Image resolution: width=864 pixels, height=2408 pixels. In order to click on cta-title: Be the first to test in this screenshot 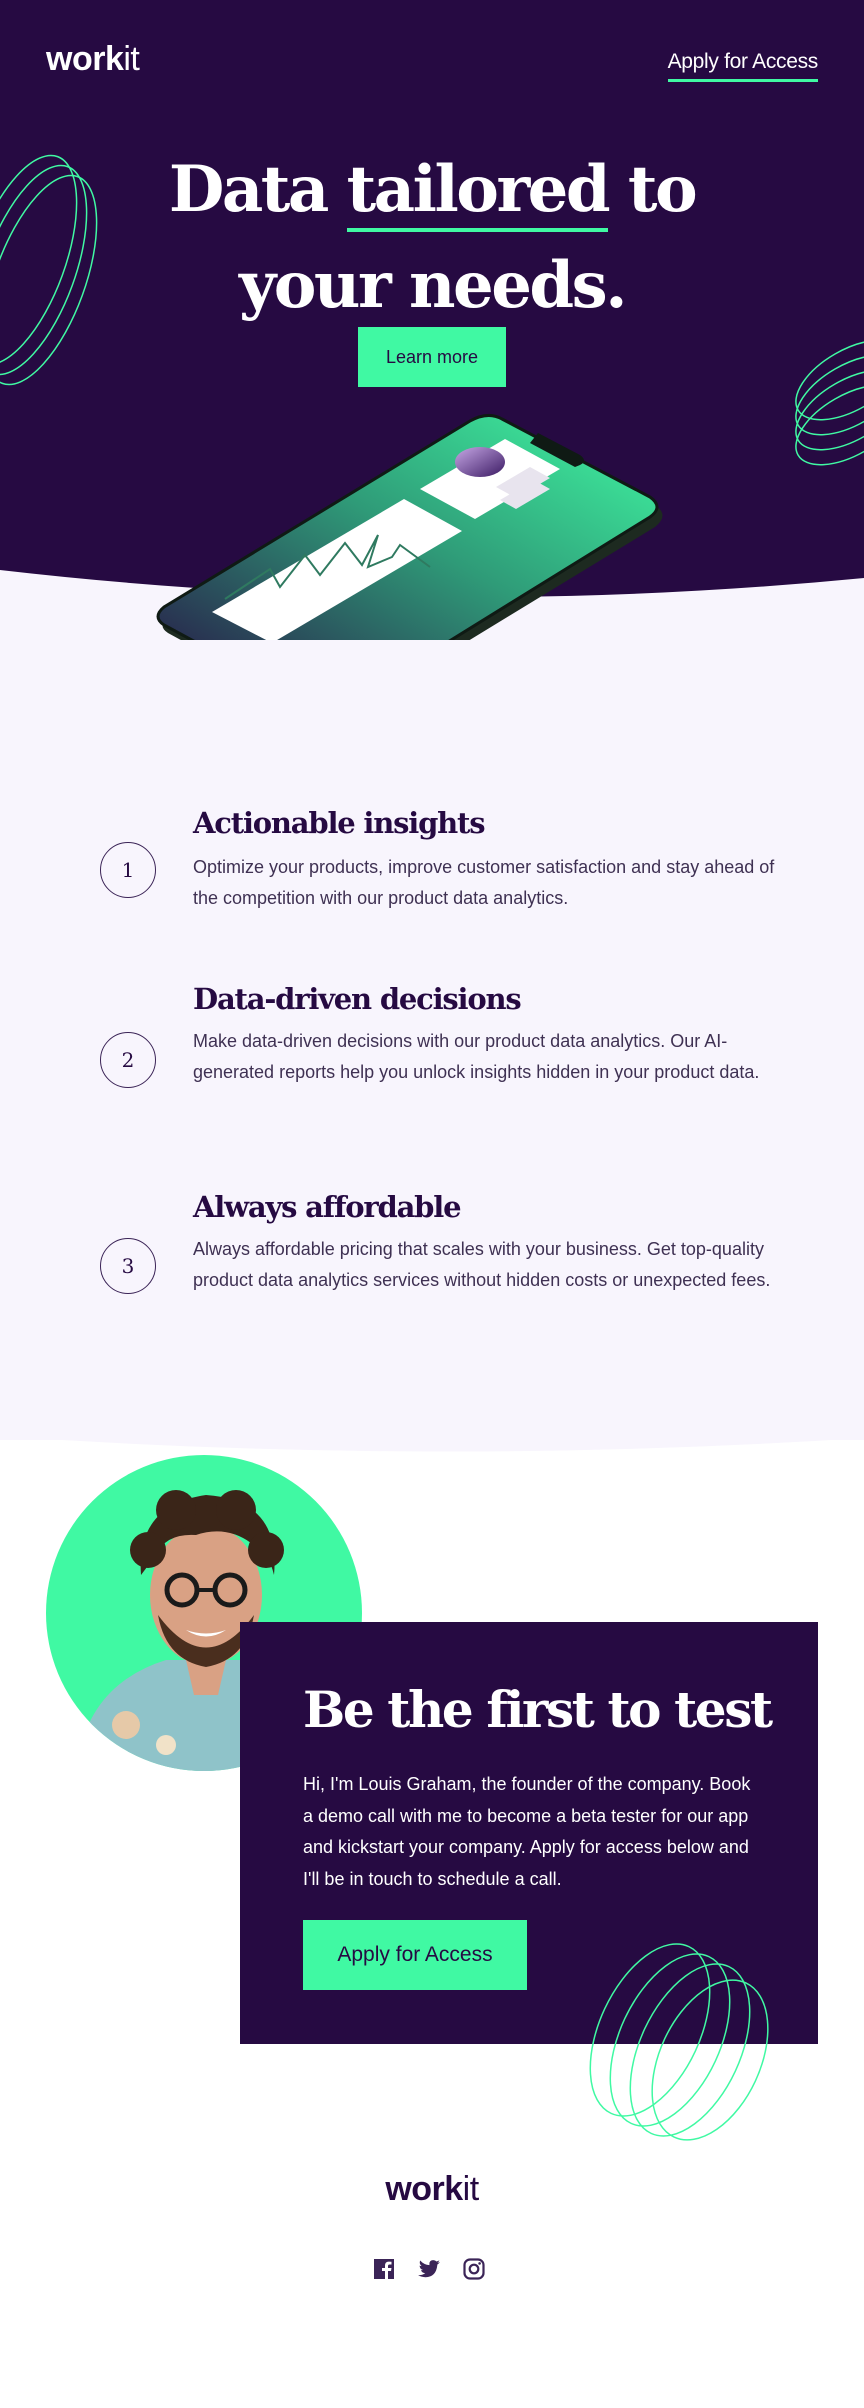, I will do `click(538, 1709)`.